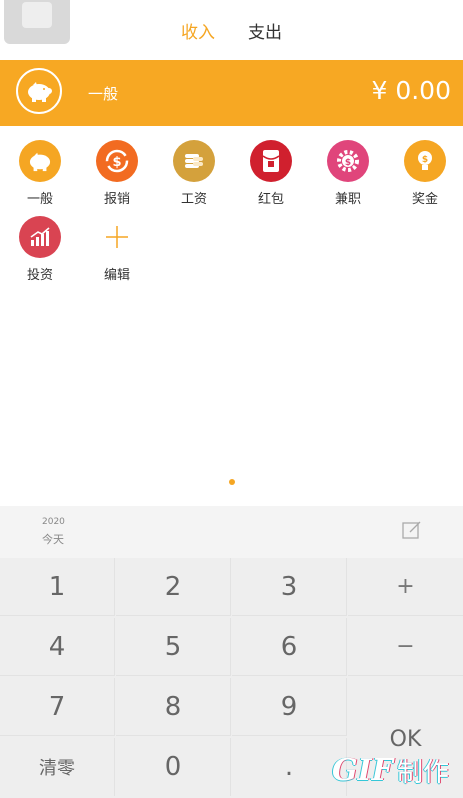  I want to click on category-label: 投资, so click(39, 275).